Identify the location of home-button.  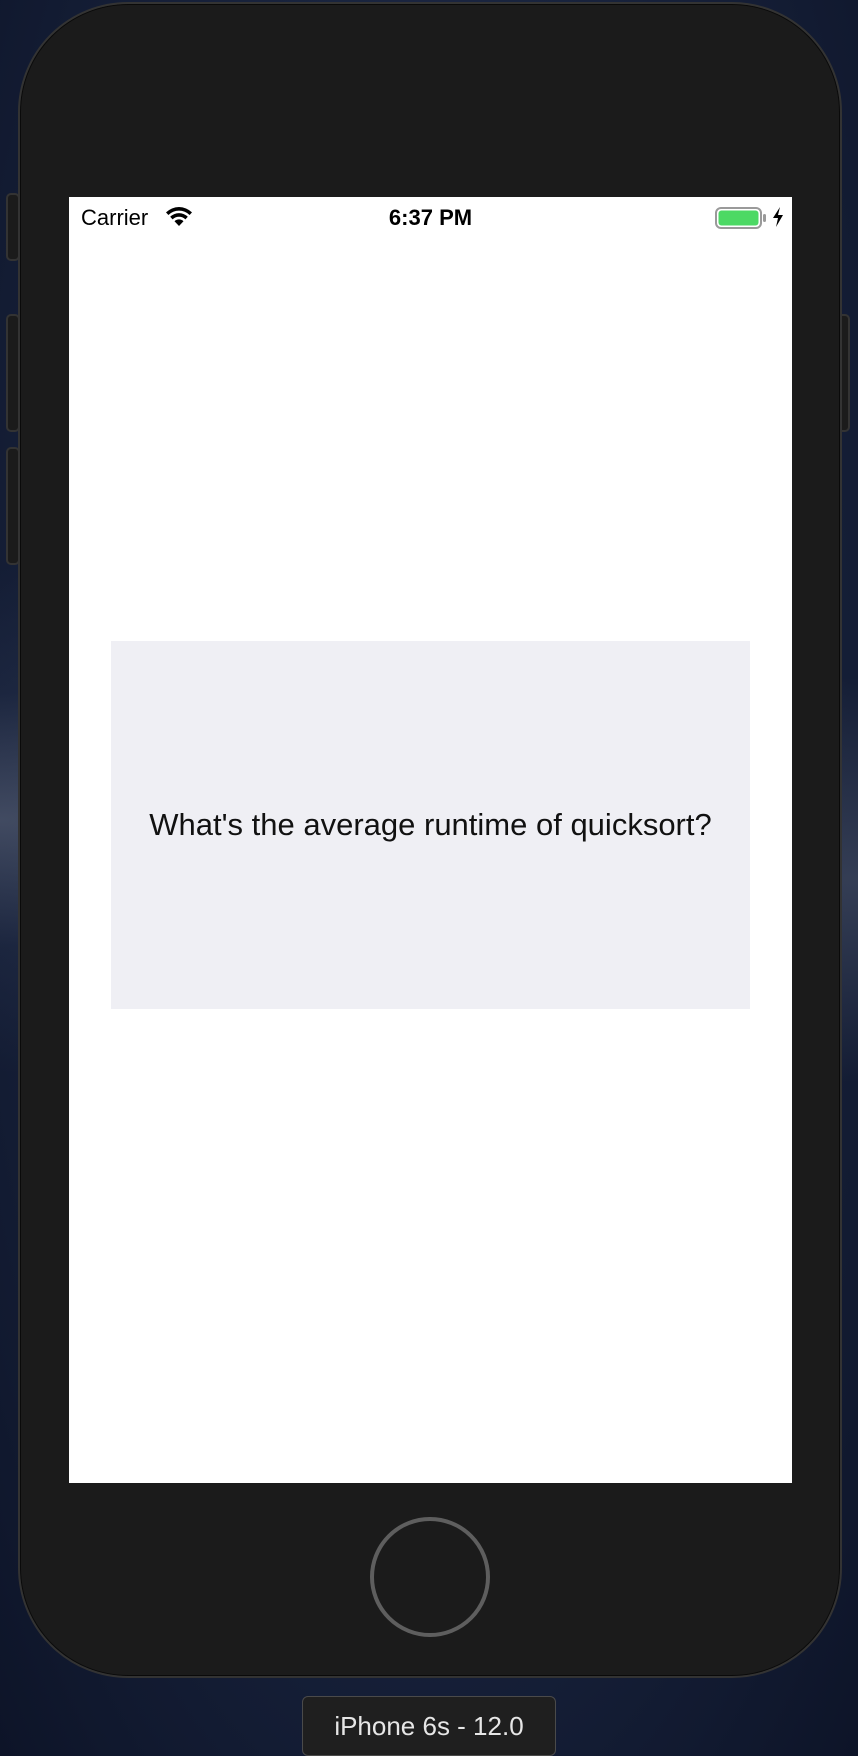
(430, 1577).